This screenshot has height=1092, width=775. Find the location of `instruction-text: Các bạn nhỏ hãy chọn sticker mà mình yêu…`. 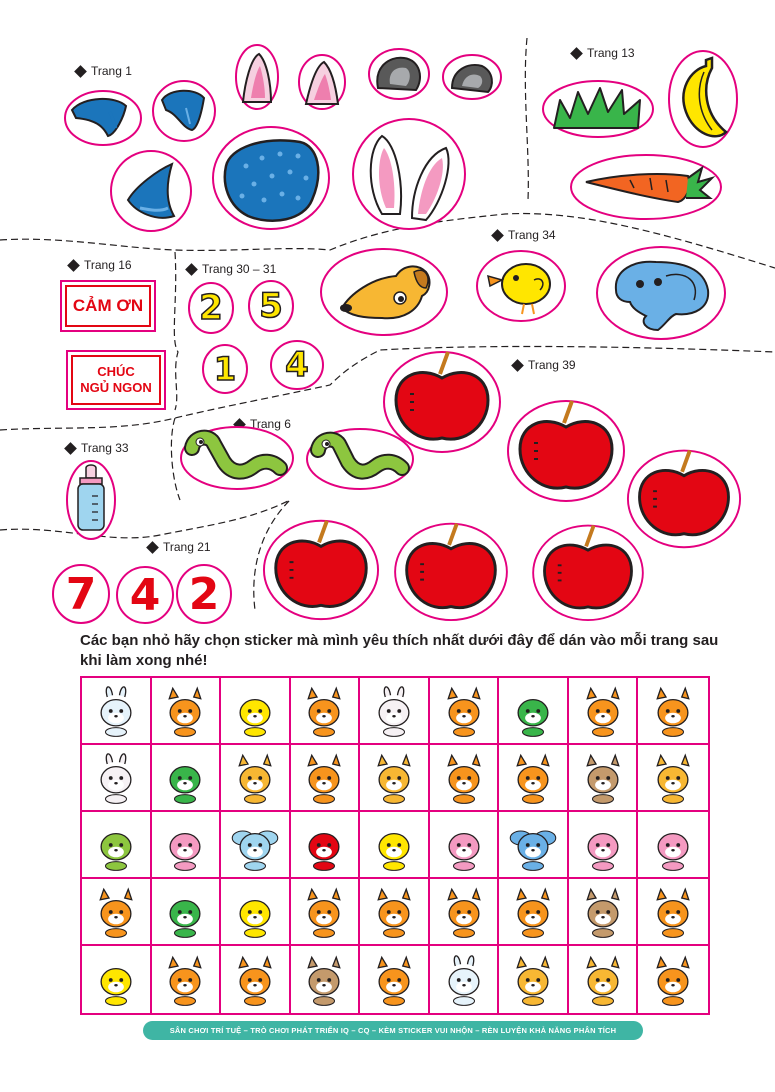

instruction-text: Các bạn nhỏ hãy chọn sticker mà mình yêu… is located at coordinates (399, 650).